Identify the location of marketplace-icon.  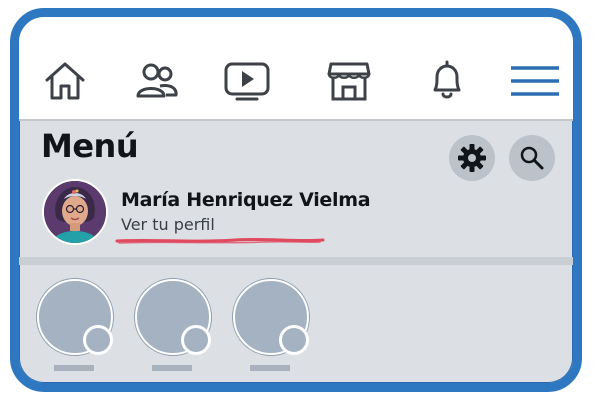
(349, 81).